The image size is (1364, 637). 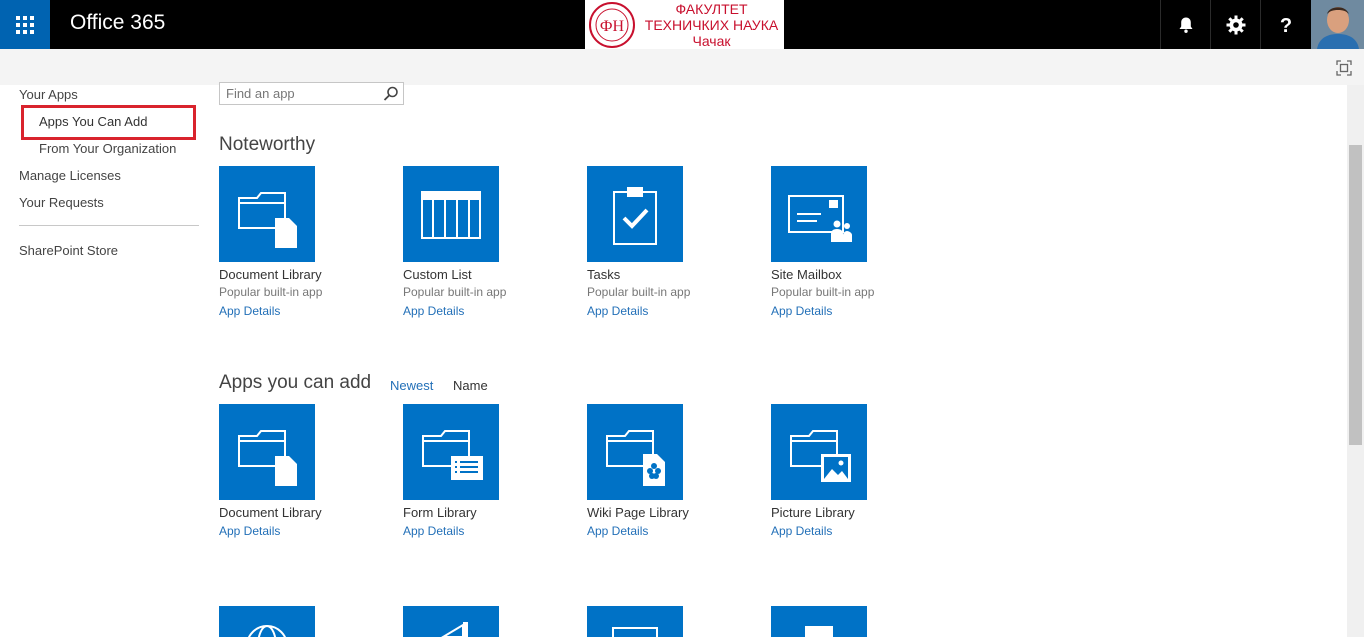 I want to click on faculty-logo: ФН ФАКУЛТЕТ ТЕХНИЧКИХ НАУКА Чачак, so click(x=684, y=24).